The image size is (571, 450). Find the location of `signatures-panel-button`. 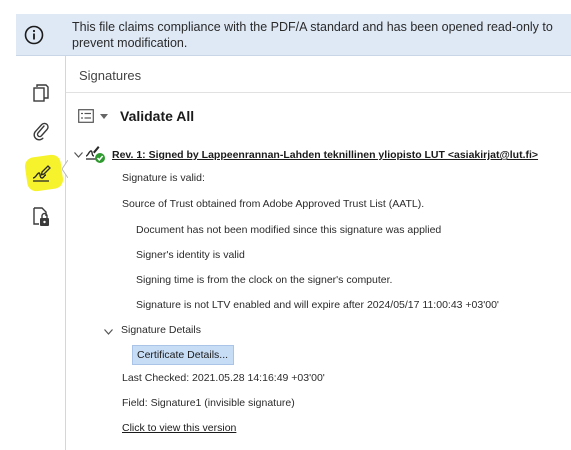

signatures-panel-button is located at coordinates (41, 173).